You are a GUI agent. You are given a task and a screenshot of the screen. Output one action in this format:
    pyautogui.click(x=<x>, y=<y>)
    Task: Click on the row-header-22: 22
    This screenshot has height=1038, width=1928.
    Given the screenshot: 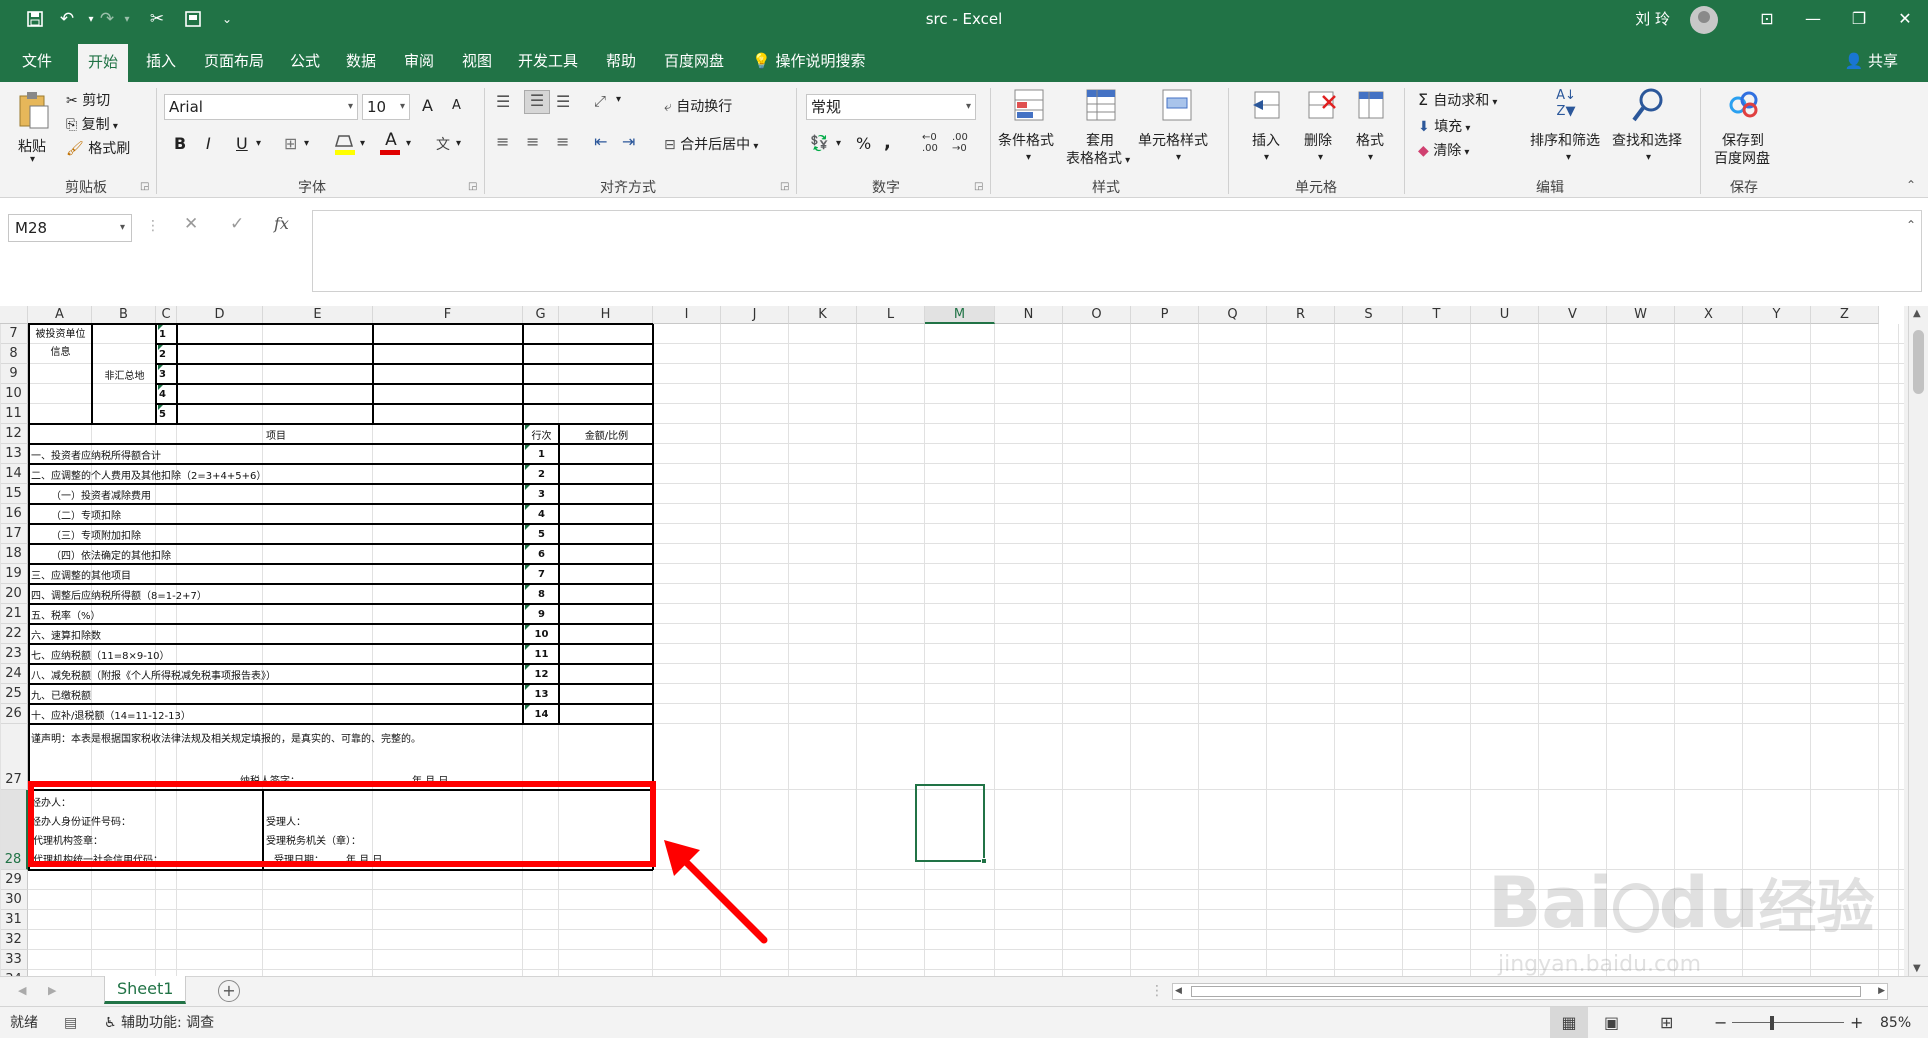 What is the action you would take?
    pyautogui.click(x=14, y=634)
    